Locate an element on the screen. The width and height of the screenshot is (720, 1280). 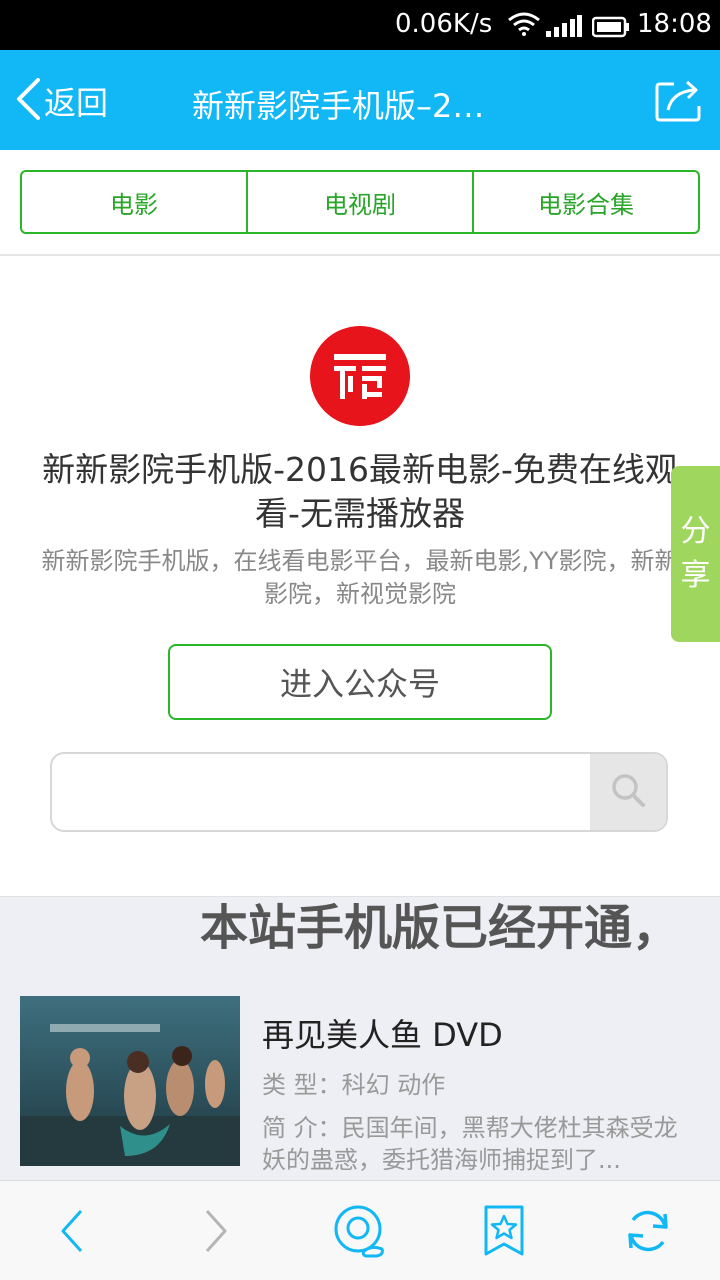
bottom-navigation is located at coordinates (360, 1230).